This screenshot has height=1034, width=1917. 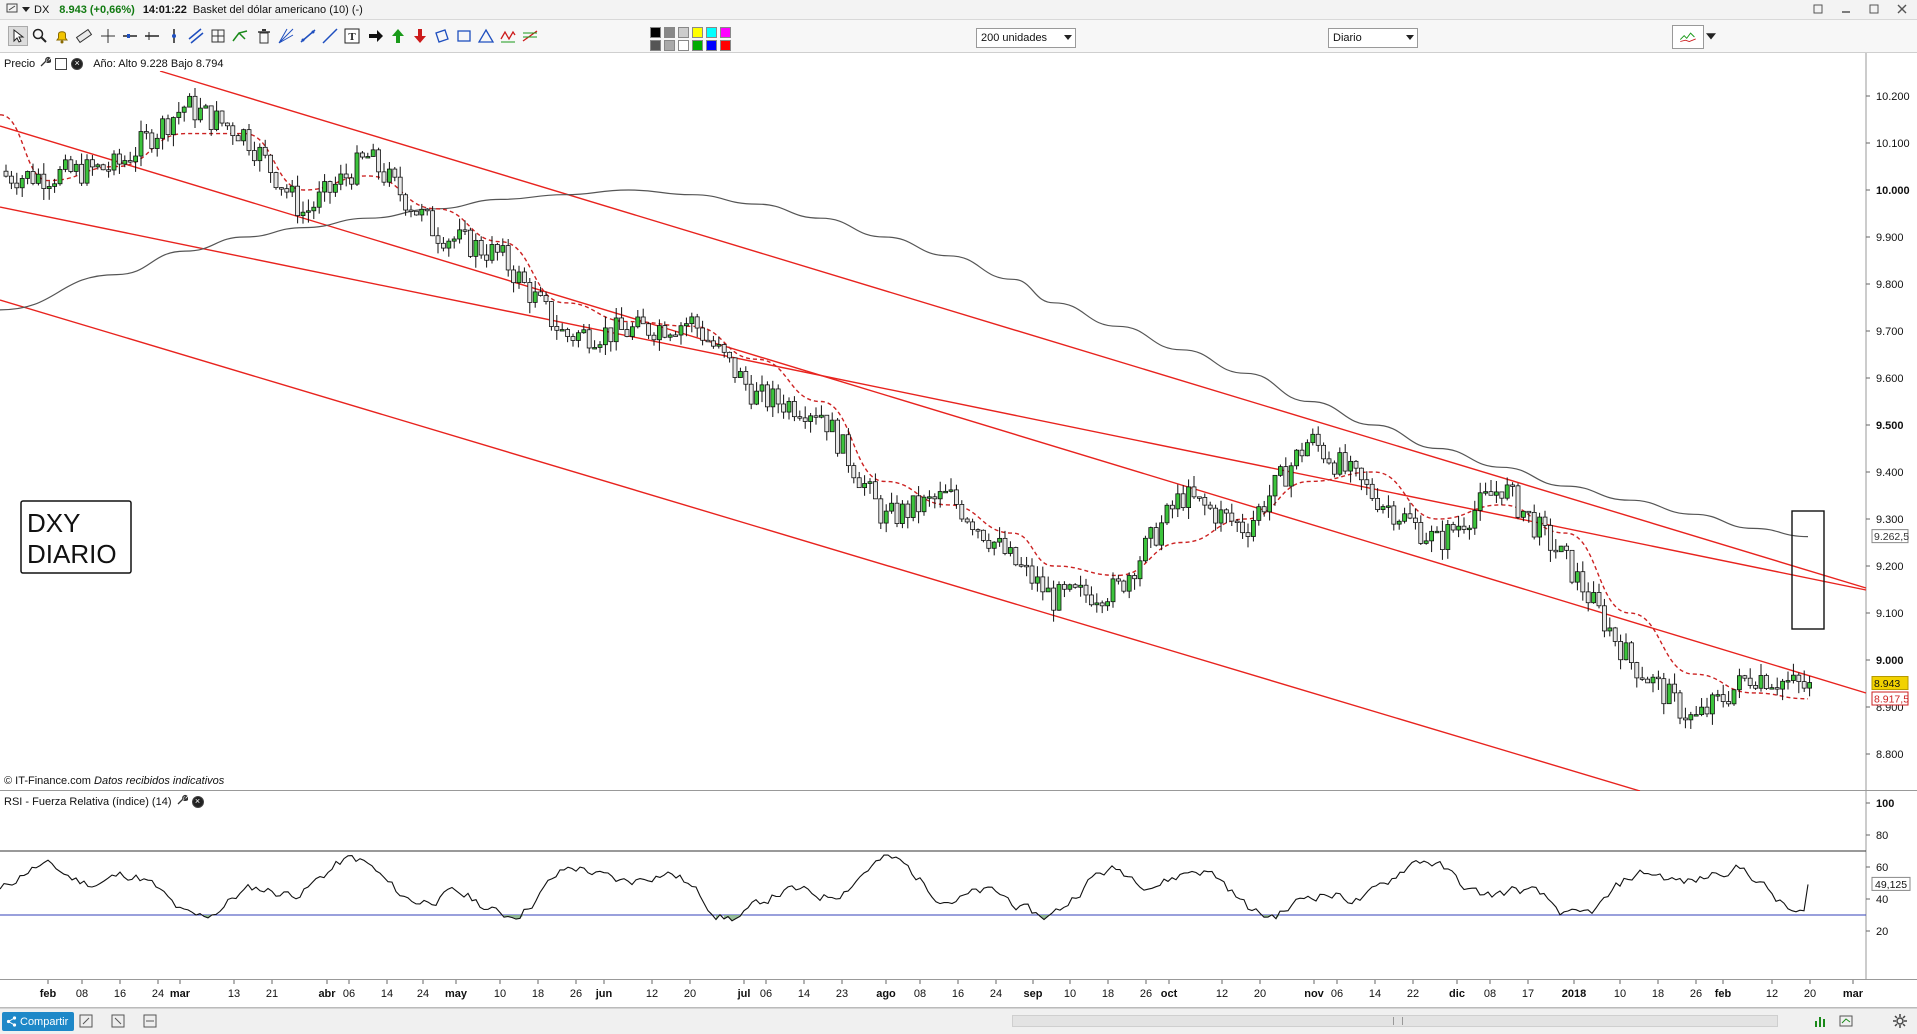 What do you see at coordinates (1373, 38) in the screenshot?
I see `period-select: Diario` at bounding box center [1373, 38].